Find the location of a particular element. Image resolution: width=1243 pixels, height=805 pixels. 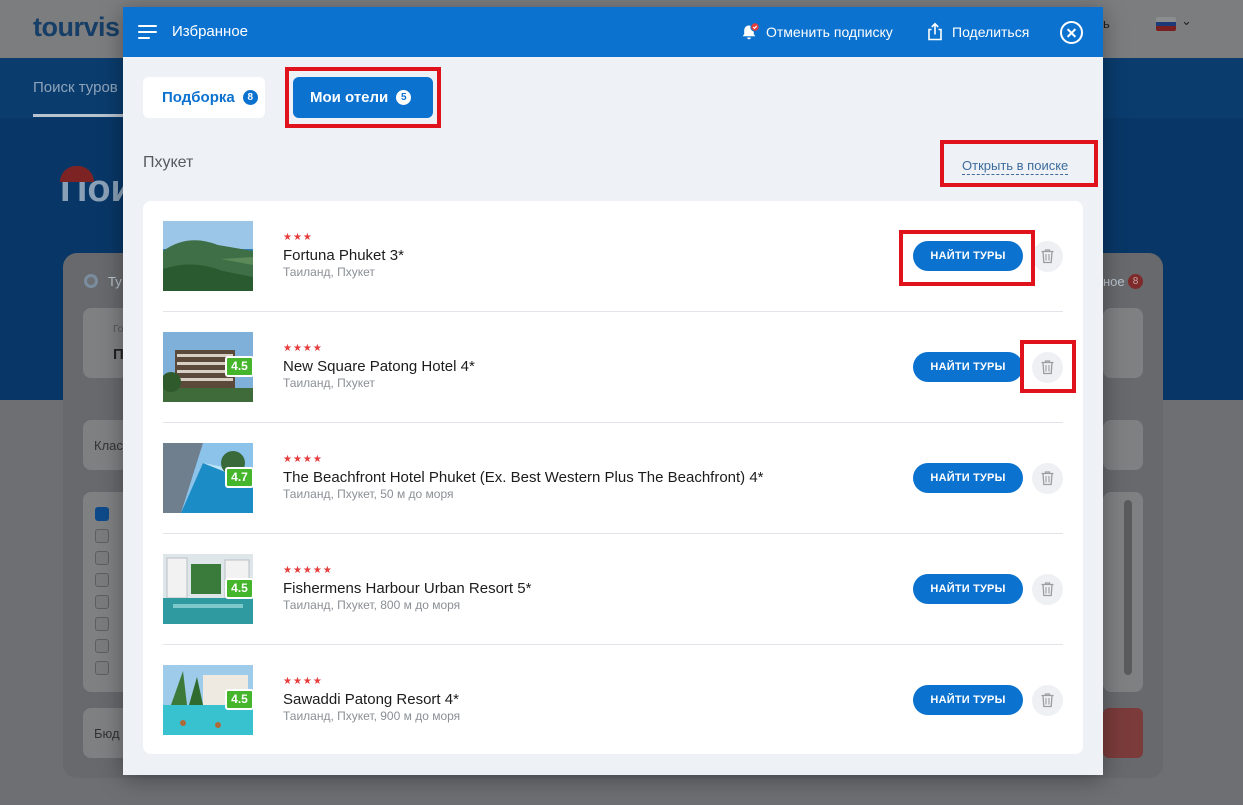

tour-radio is located at coordinates (91, 281).